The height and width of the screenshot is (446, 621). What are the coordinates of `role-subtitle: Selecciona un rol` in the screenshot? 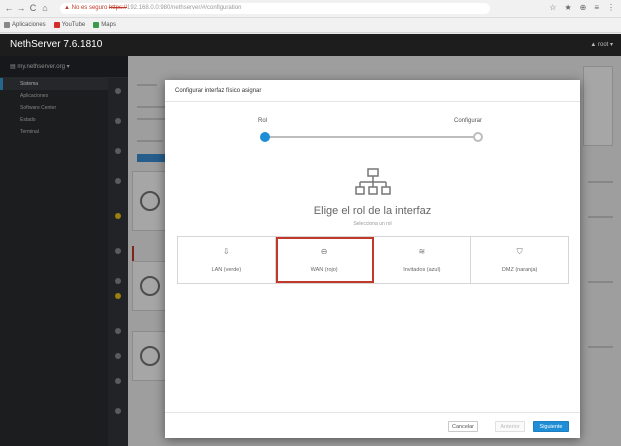 It's located at (372, 224).